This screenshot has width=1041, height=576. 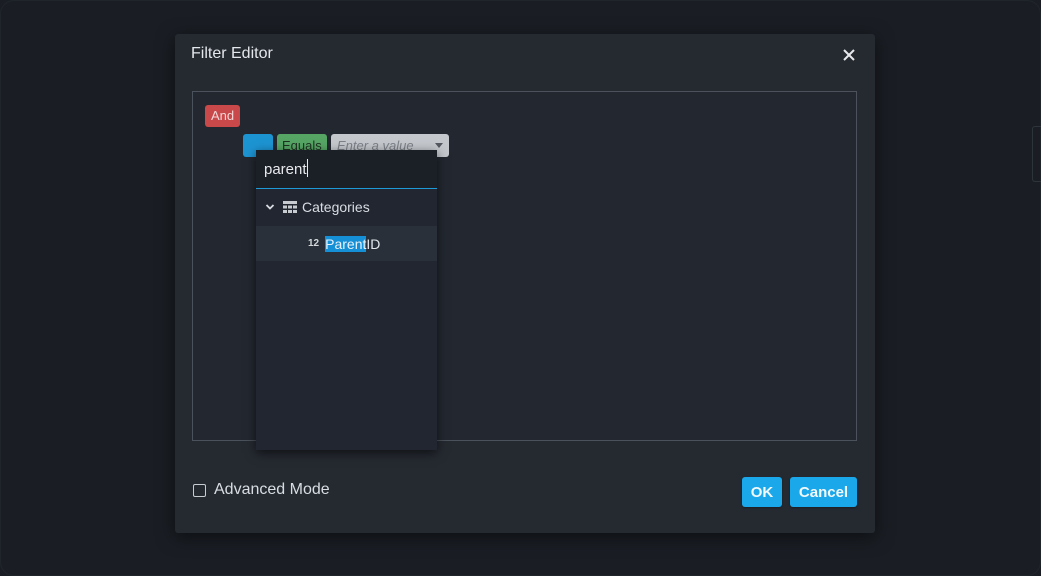 I want to click on background-panel-edge, so click(x=1036, y=154).